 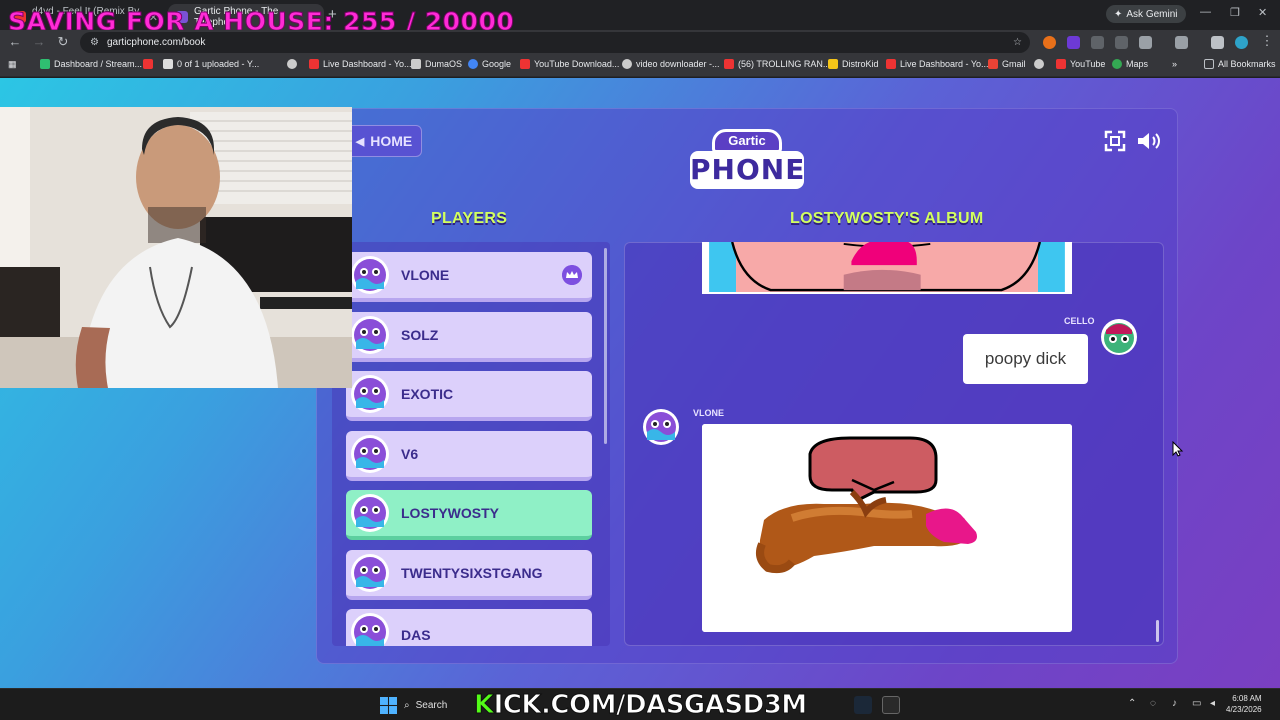 I want to click on steam-icon, so click(x=863, y=705).